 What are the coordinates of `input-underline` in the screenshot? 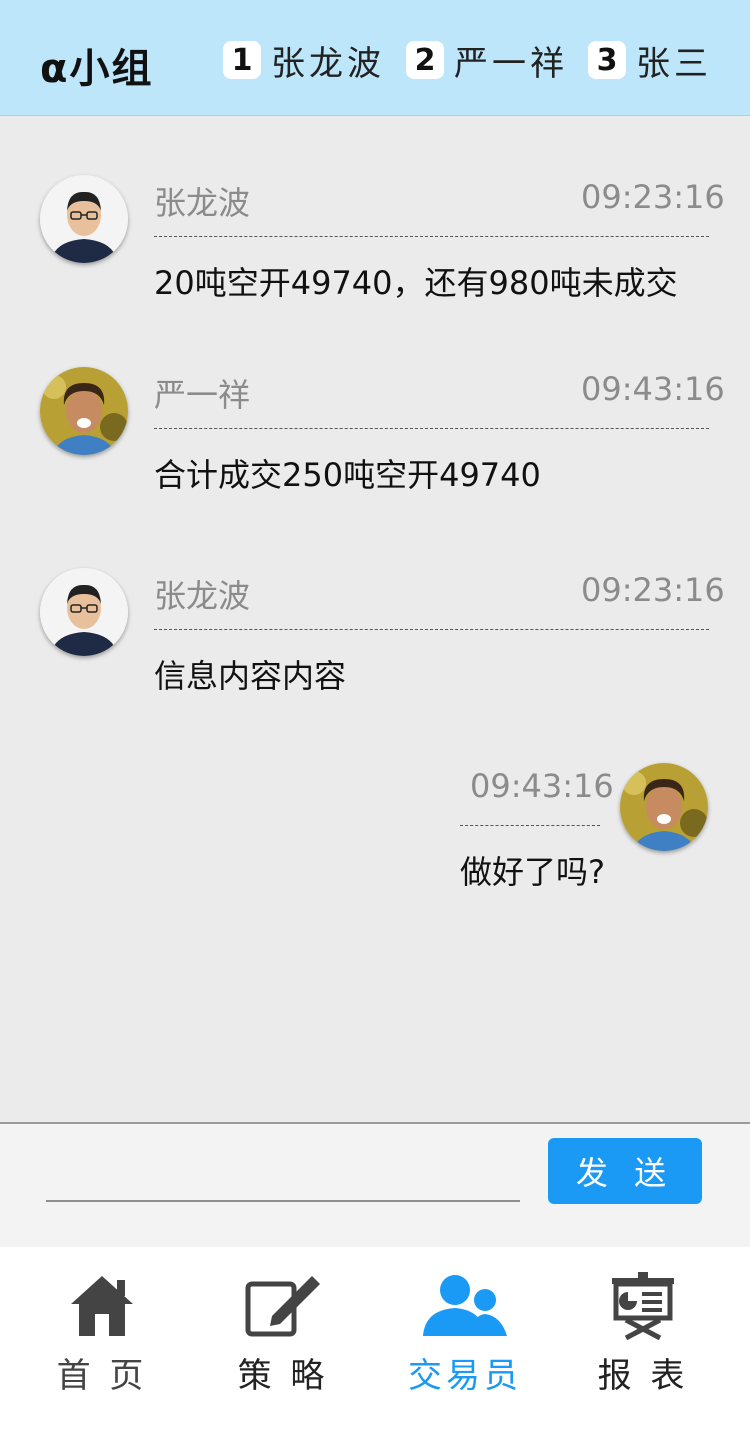 It's located at (283, 1201).